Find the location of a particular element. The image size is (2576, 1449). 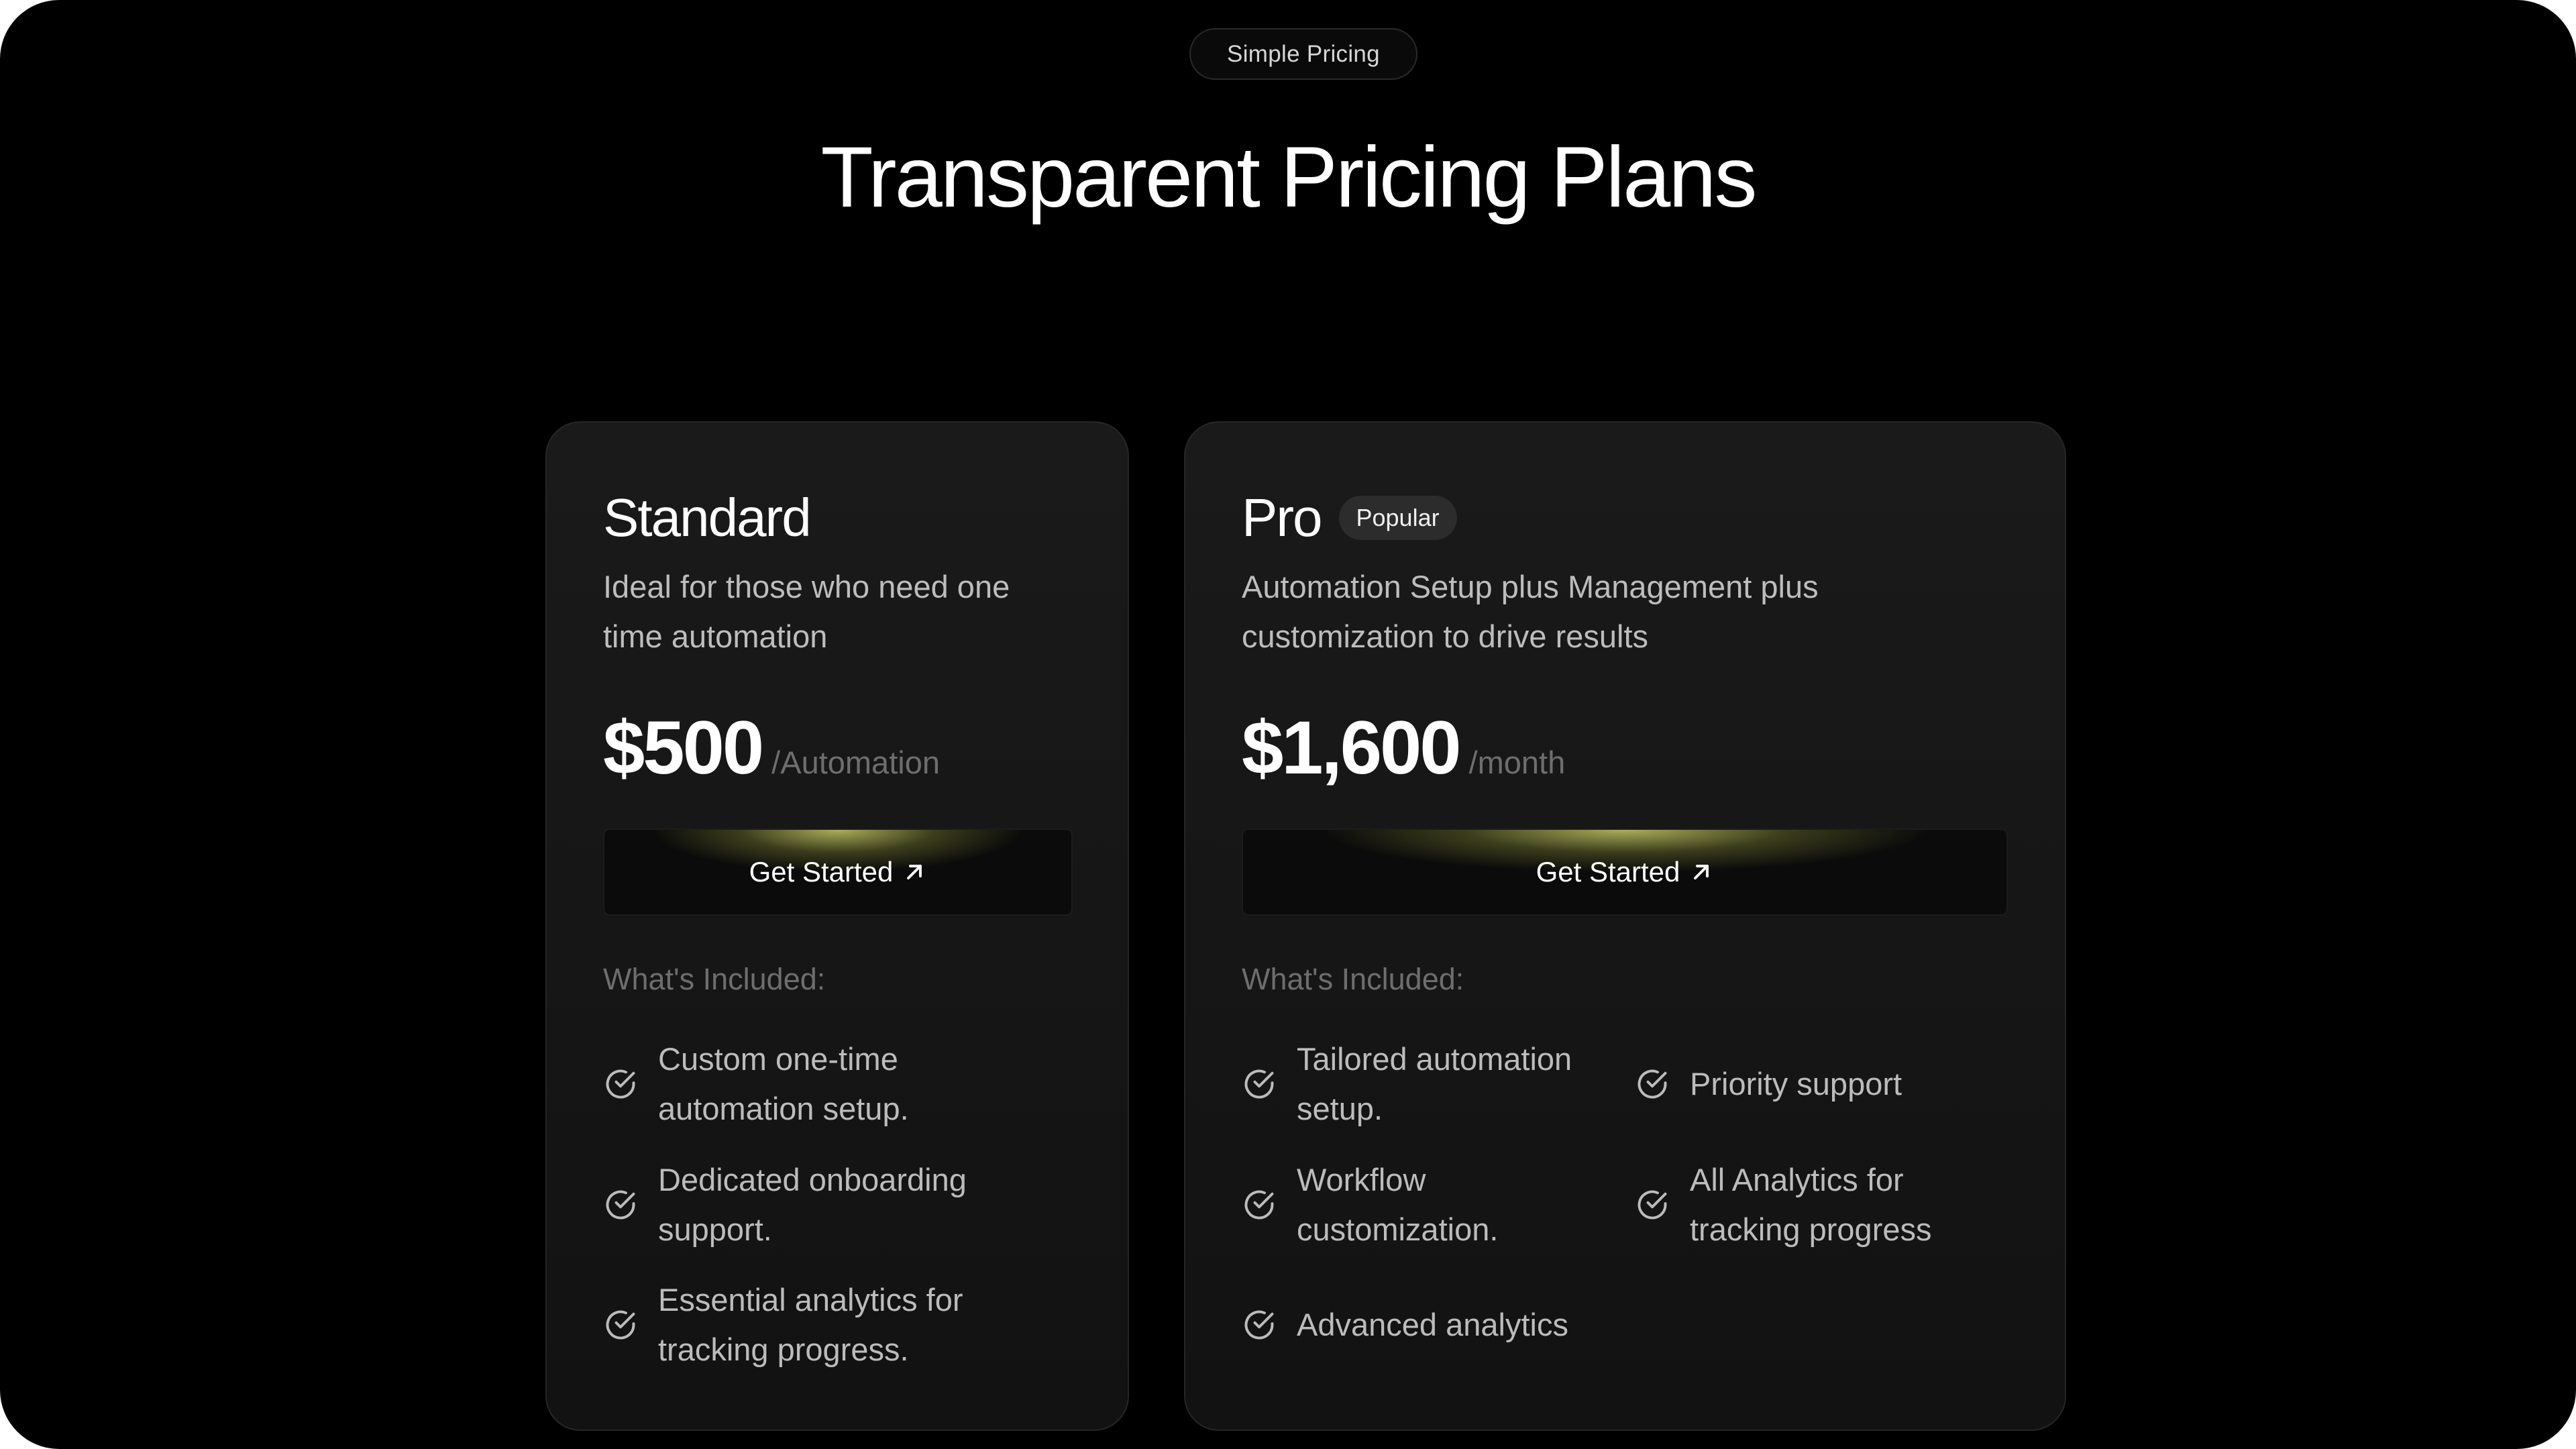

feature-text: Workflow customization. is located at coordinates (1398, 1204).